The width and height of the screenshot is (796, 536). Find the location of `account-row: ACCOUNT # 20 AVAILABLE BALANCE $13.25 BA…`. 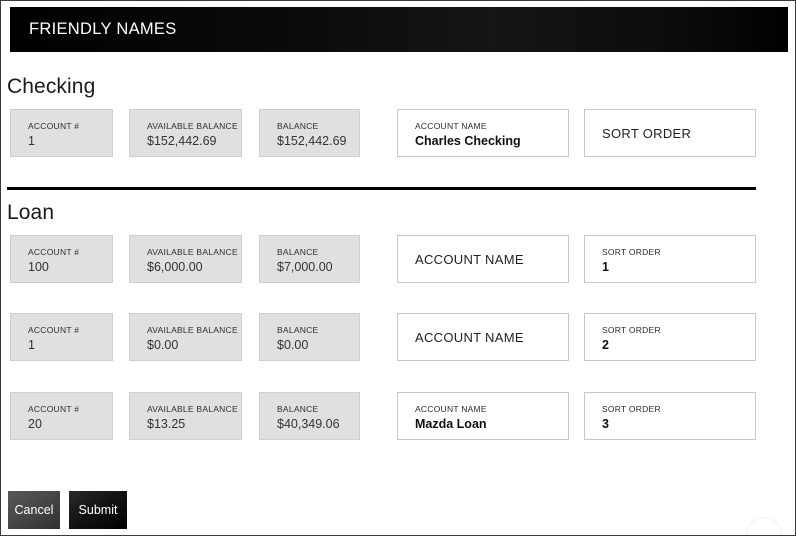

account-row: ACCOUNT # 20 AVAILABLE BALANCE $13.25 BA… is located at coordinates (398, 416).